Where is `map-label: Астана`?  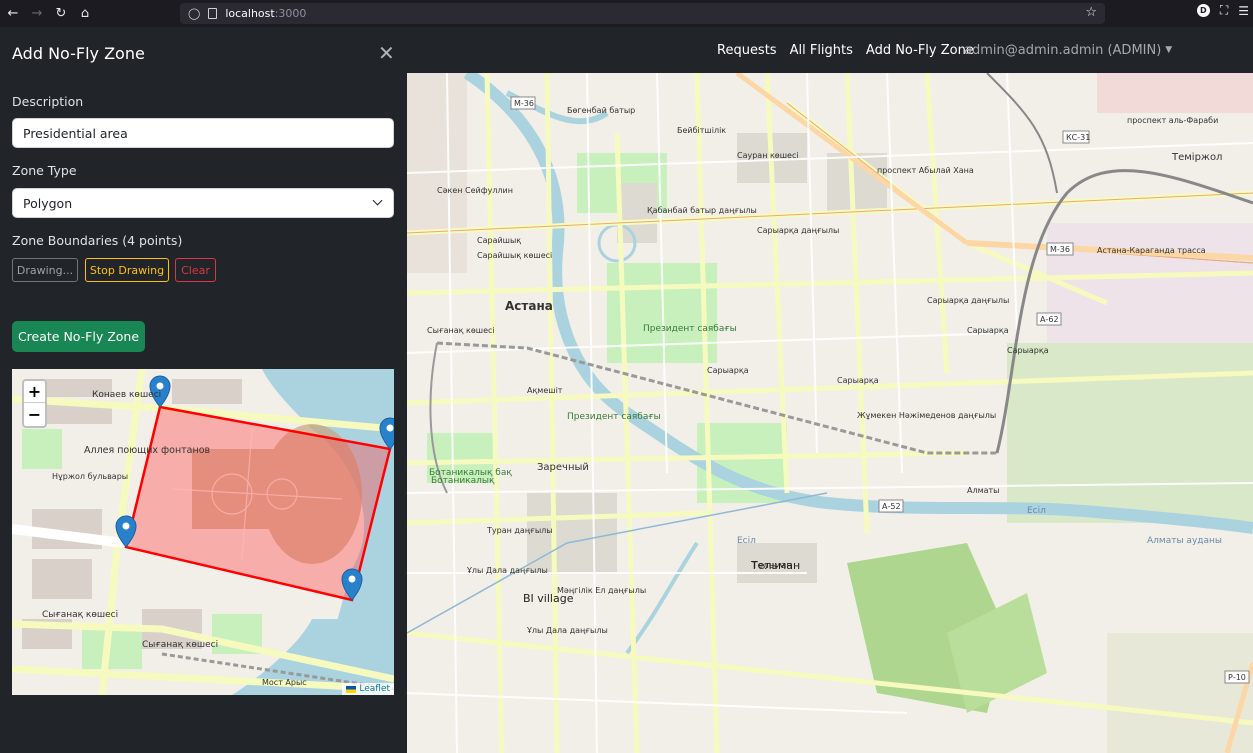 map-label: Астана is located at coordinates (529, 306).